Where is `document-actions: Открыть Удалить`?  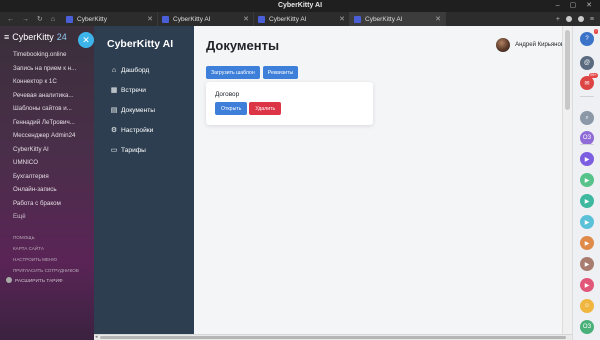 document-actions: Открыть Удалить is located at coordinates (248, 108).